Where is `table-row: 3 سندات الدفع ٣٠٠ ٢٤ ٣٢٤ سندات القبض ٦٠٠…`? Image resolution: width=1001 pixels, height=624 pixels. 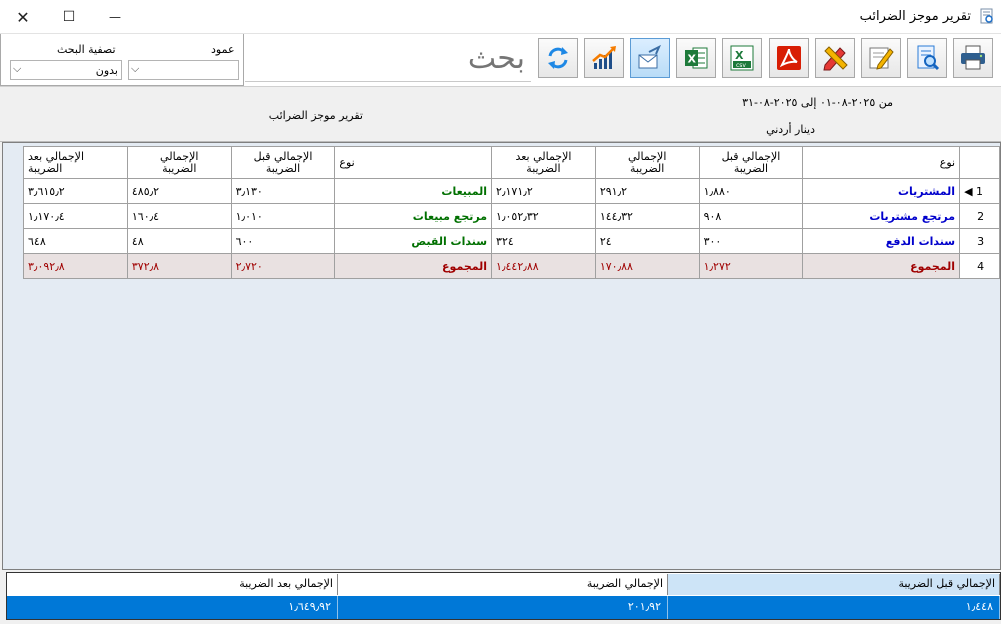
table-row: 3 سندات الدفع ٣٠٠ ٢٤ ٣٢٤ سندات القبض ٦٠٠… is located at coordinates (511, 241).